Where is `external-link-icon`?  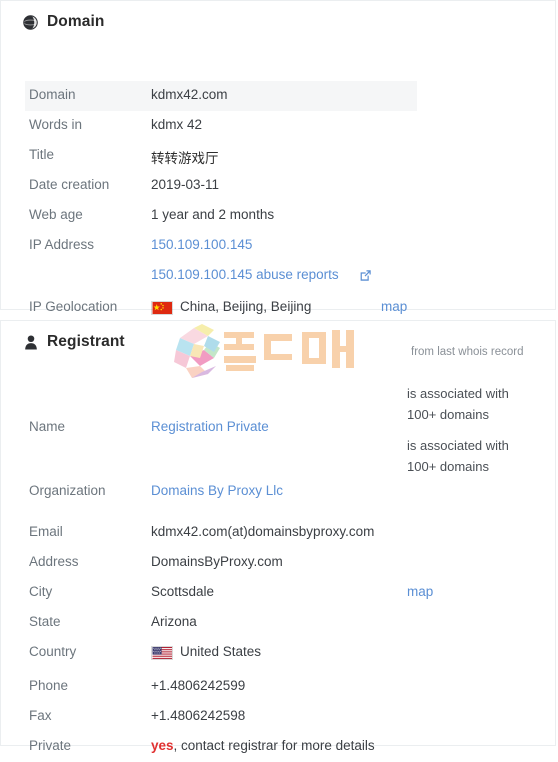
external-link-icon is located at coordinates (365, 275).